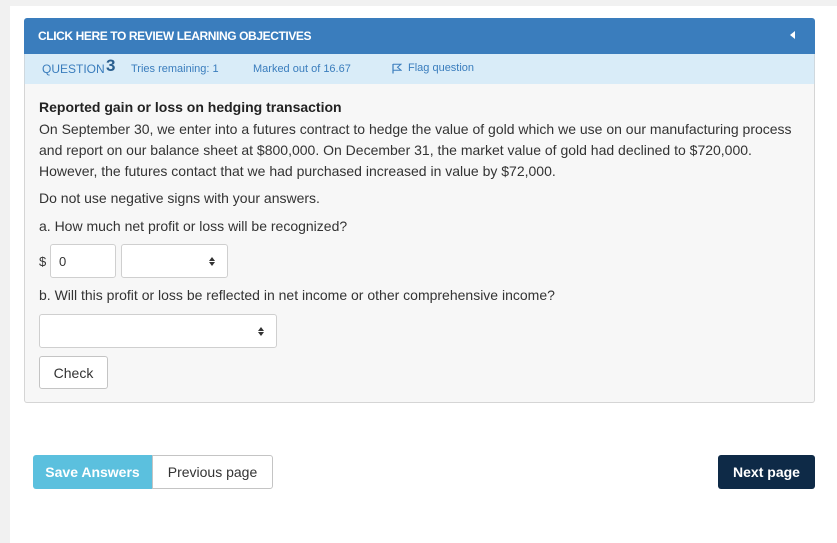 The height and width of the screenshot is (543, 837). I want to click on question-label: QUESTION, so click(73, 69).